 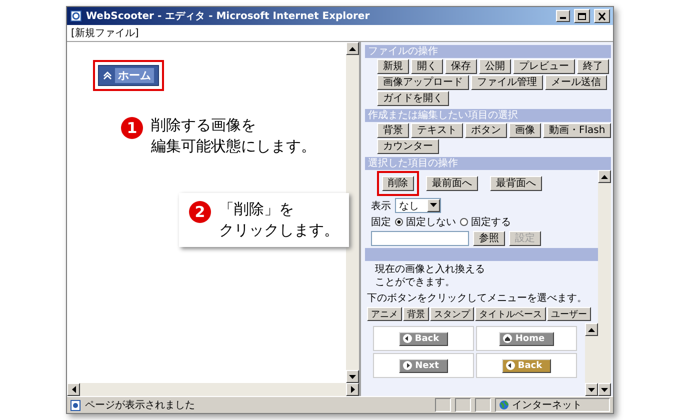 What do you see at coordinates (525, 130) in the screenshot?
I see `panel-button: 画像` at bounding box center [525, 130].